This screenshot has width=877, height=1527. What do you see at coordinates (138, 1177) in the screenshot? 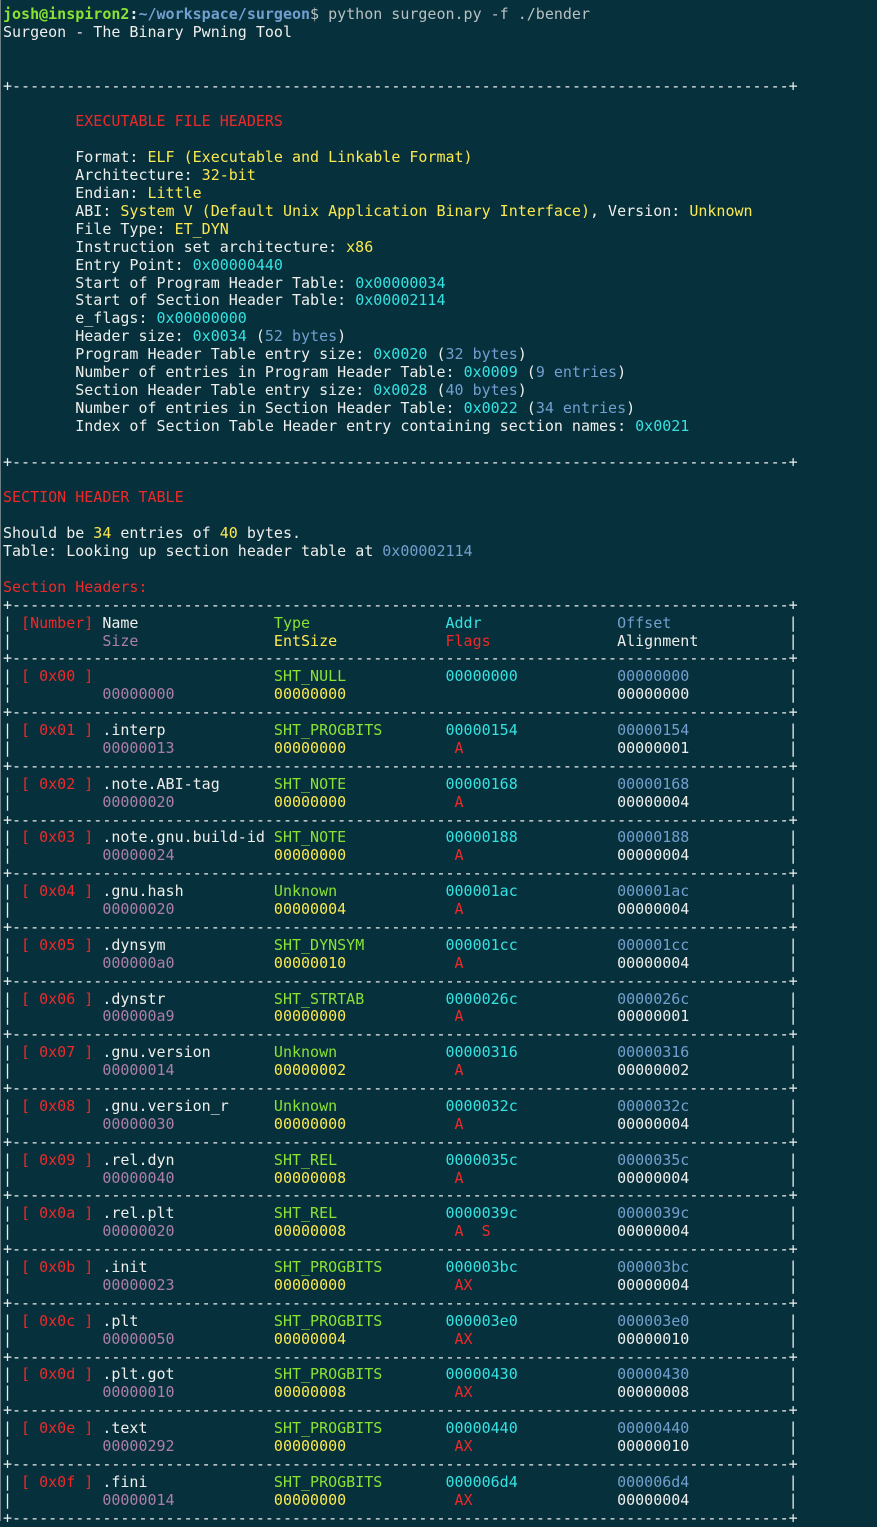
I see `section-size: 00000040` at bounding box center [138, 1177].